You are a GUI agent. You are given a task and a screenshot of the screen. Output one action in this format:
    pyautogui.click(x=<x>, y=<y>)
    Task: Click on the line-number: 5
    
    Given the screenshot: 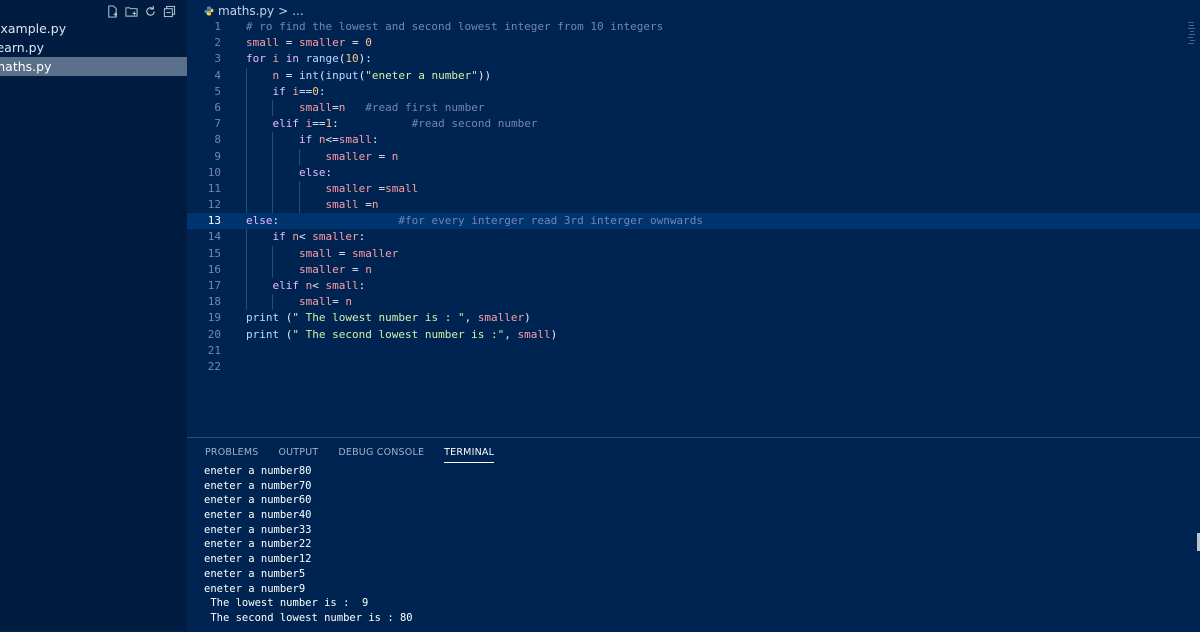 What is the action you would take?
    pyautogui.click(x=217, y=91)
    